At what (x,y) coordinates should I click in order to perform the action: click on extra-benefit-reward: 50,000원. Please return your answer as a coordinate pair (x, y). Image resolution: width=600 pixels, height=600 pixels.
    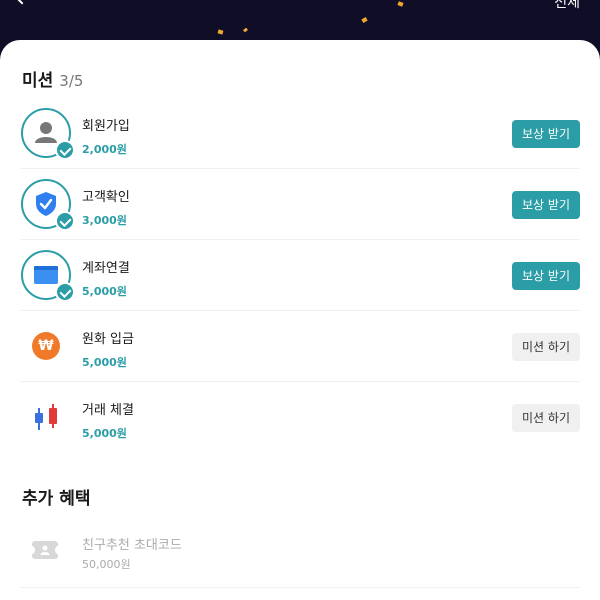
    Looking at the image, I should click on (106, 564).